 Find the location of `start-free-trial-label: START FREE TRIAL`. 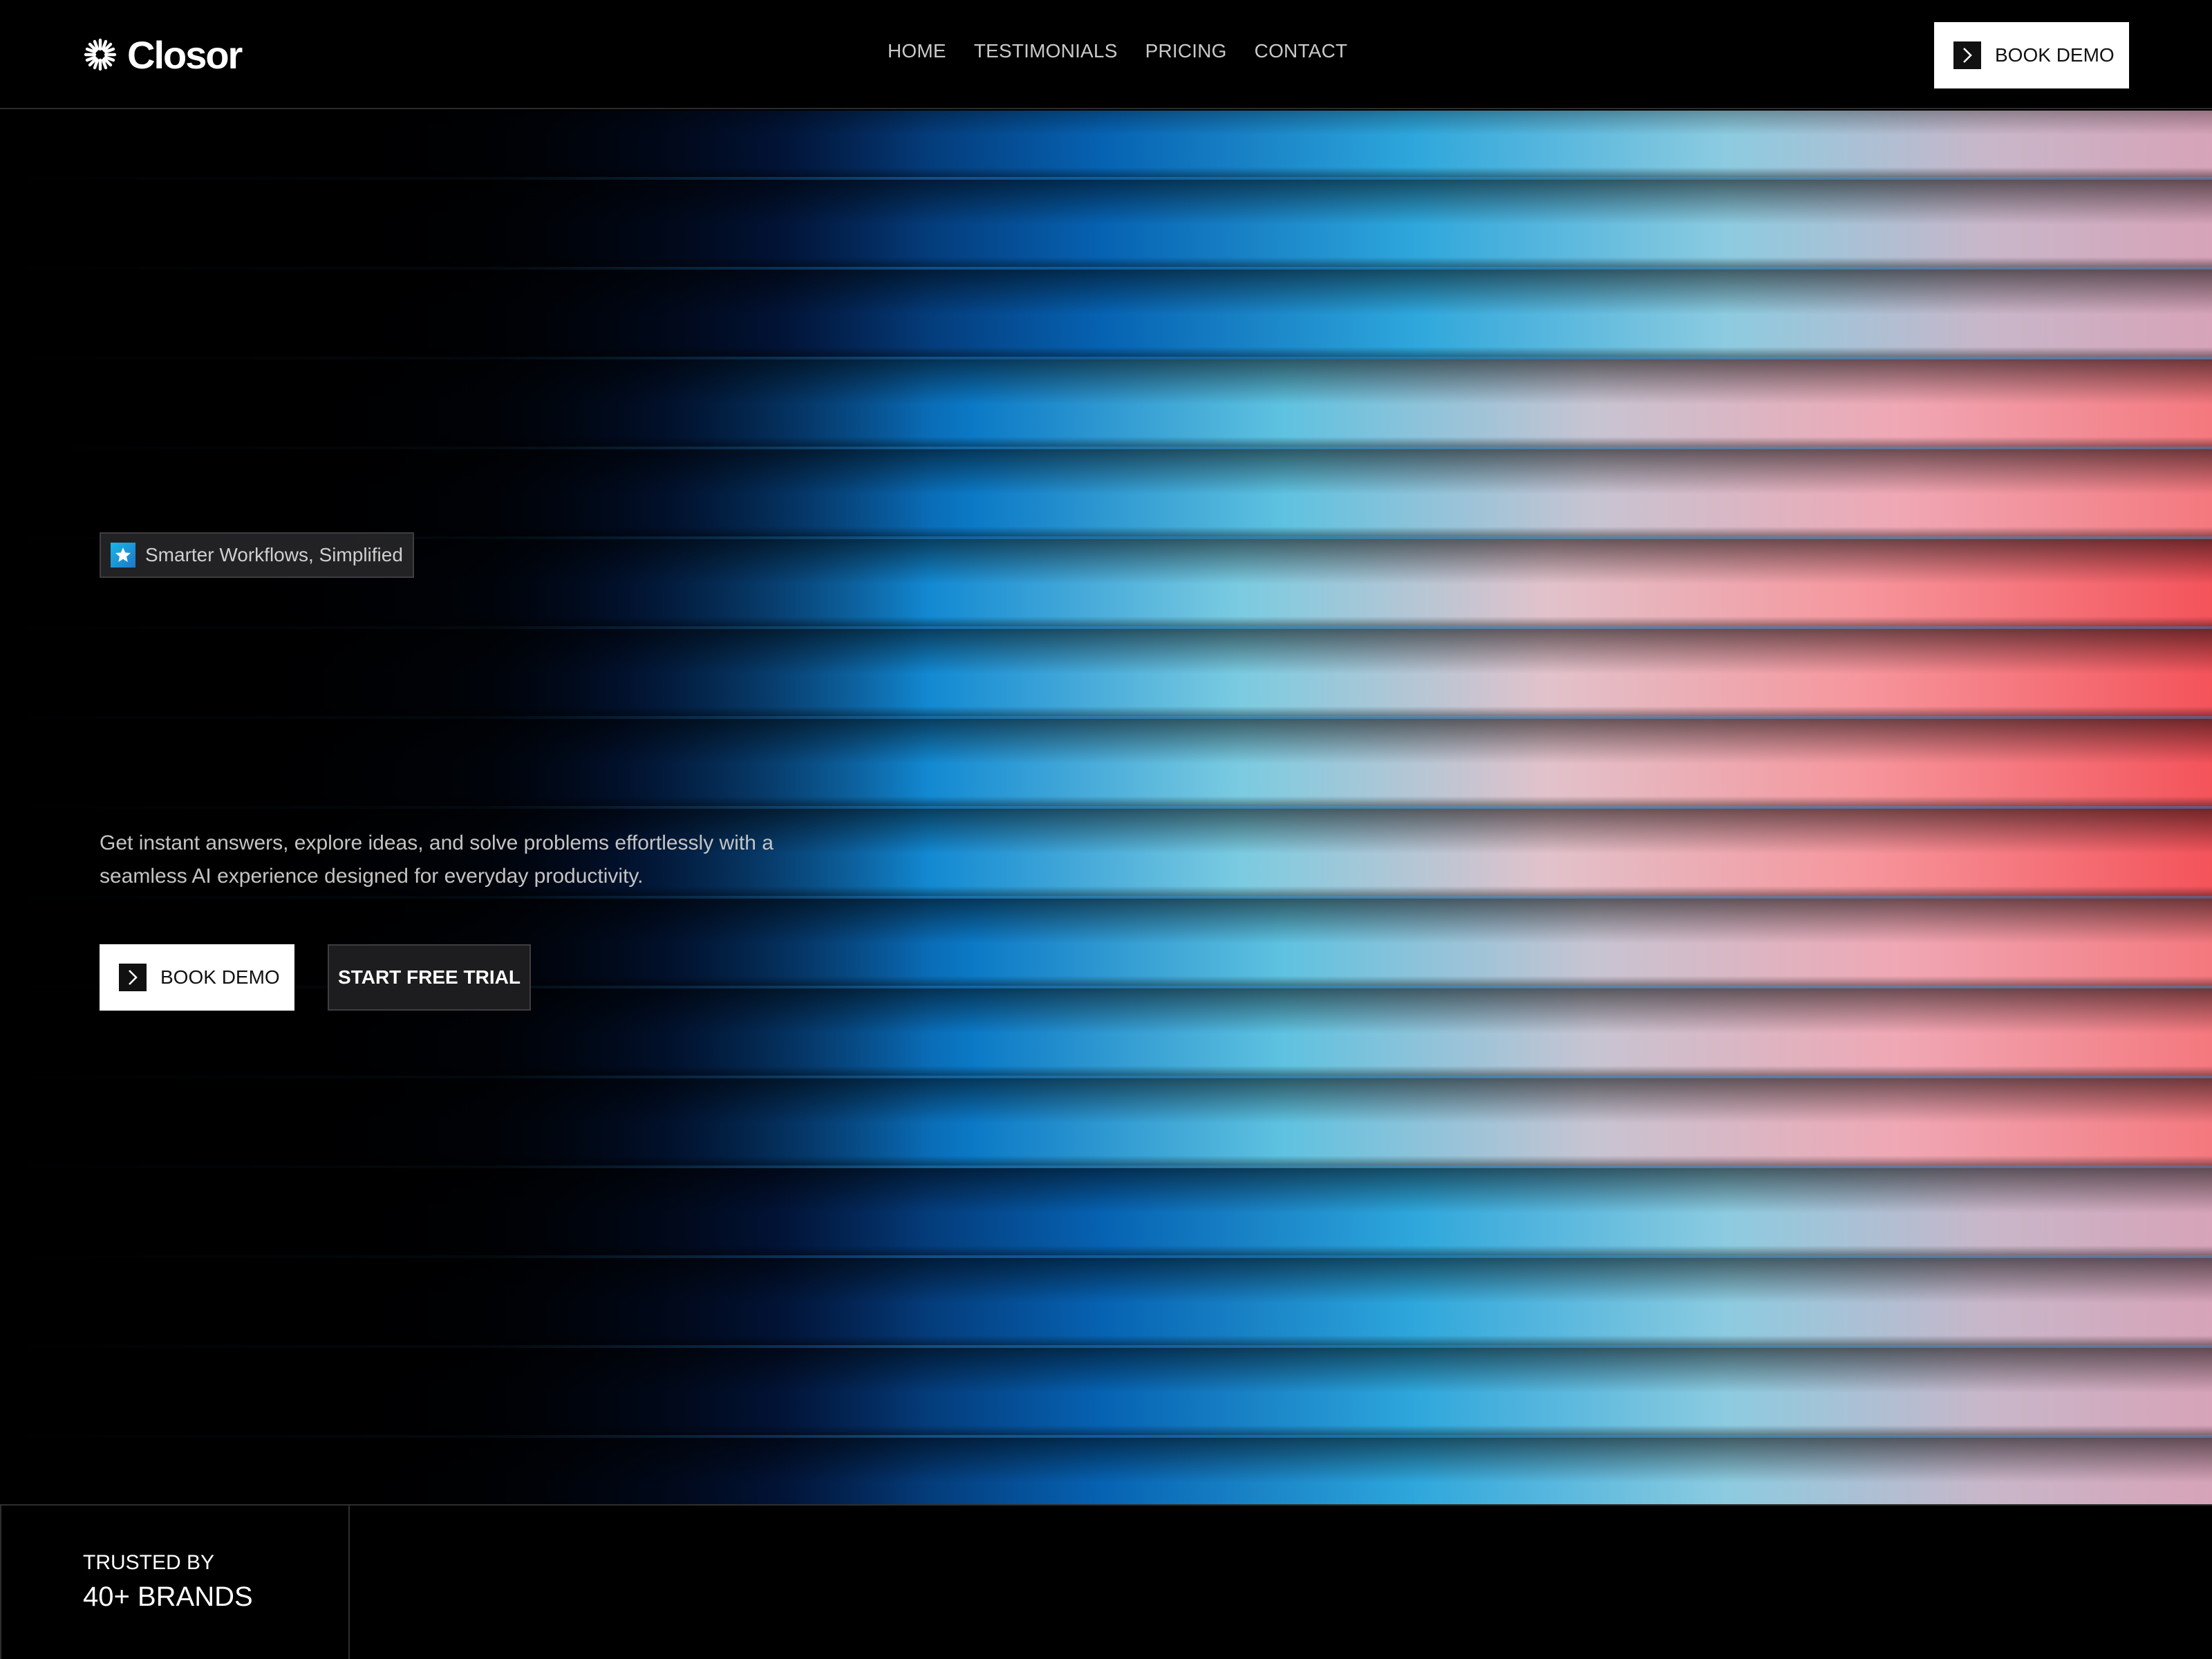

start-free-trial-label: START FREE TRIAL is located at coordinates (429, 977).